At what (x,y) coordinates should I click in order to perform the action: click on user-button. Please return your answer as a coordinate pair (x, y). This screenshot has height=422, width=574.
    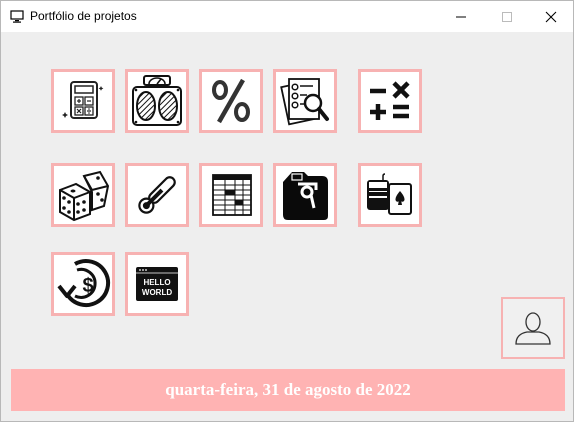
    Looking at the image, I should click on (533, 328).